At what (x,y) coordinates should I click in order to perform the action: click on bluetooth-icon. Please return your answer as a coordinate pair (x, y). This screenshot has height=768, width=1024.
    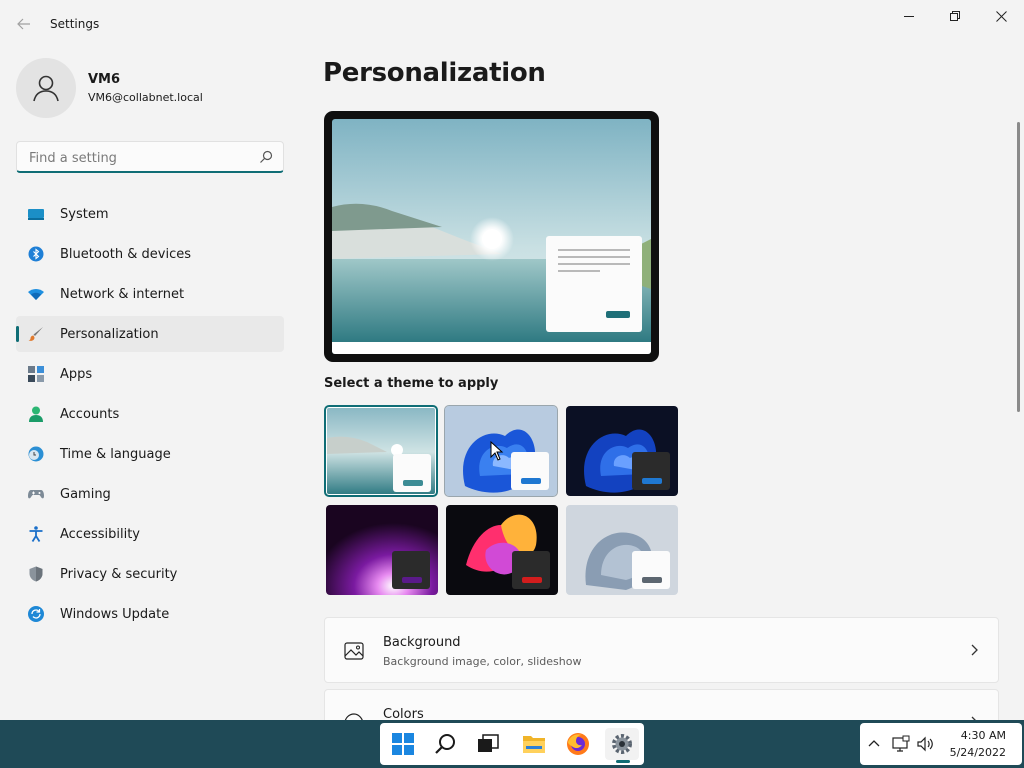
    Looking at the image, I should click on (36, 254).